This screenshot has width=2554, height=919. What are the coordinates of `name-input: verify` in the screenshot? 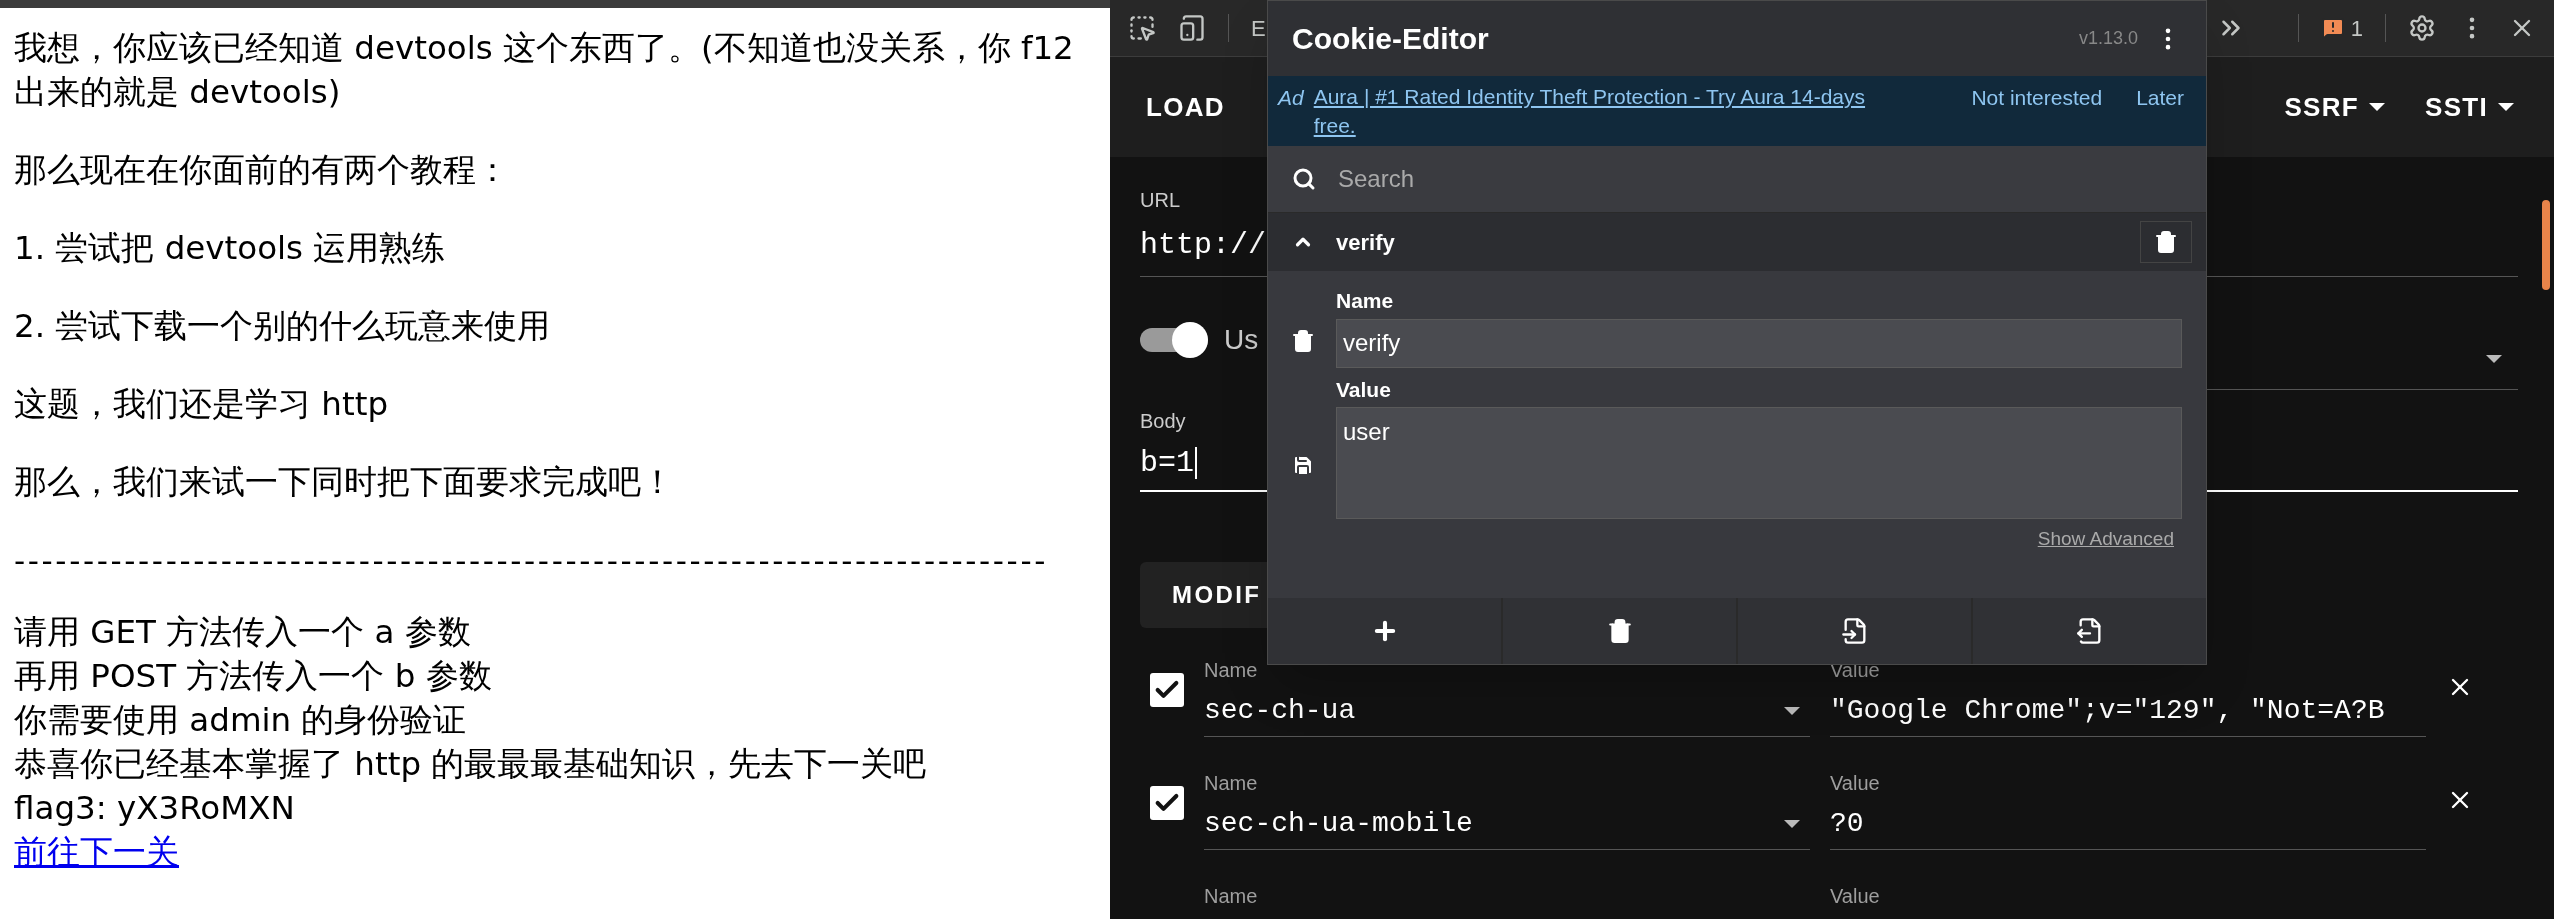 It's located at (1759, 343).